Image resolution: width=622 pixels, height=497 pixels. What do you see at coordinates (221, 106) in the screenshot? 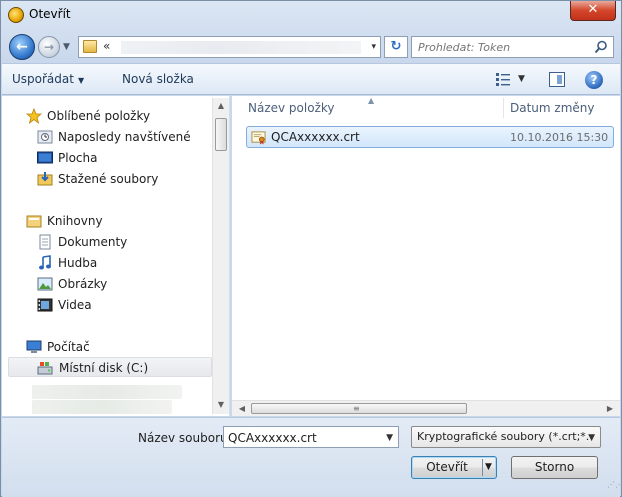
I see `scroll-up-icon: ▲` at bounding box center [221, 106].